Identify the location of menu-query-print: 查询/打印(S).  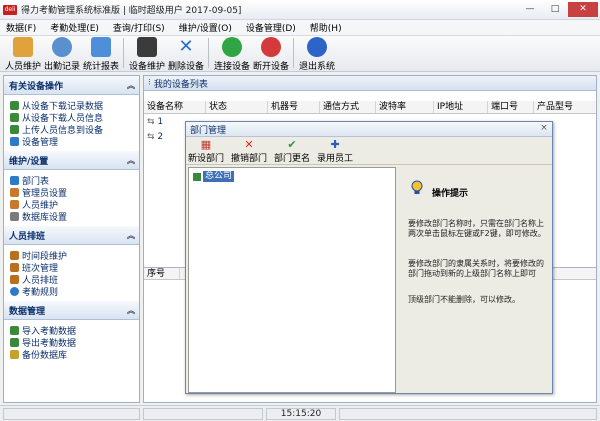
(139, 27).